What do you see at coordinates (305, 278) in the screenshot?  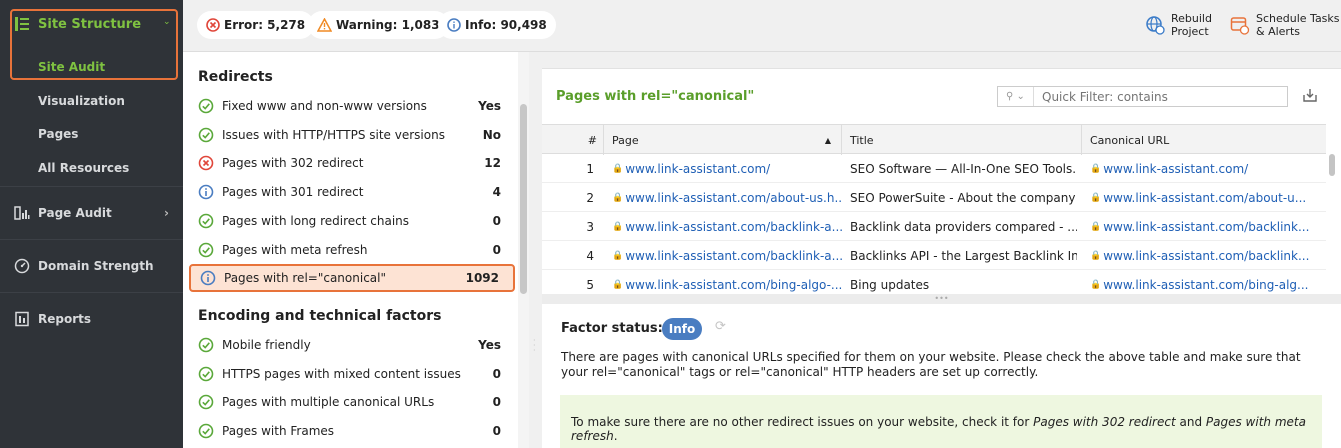 I see `factor-label: Pages with rel="canonical"` at bounding box center [305, 278].